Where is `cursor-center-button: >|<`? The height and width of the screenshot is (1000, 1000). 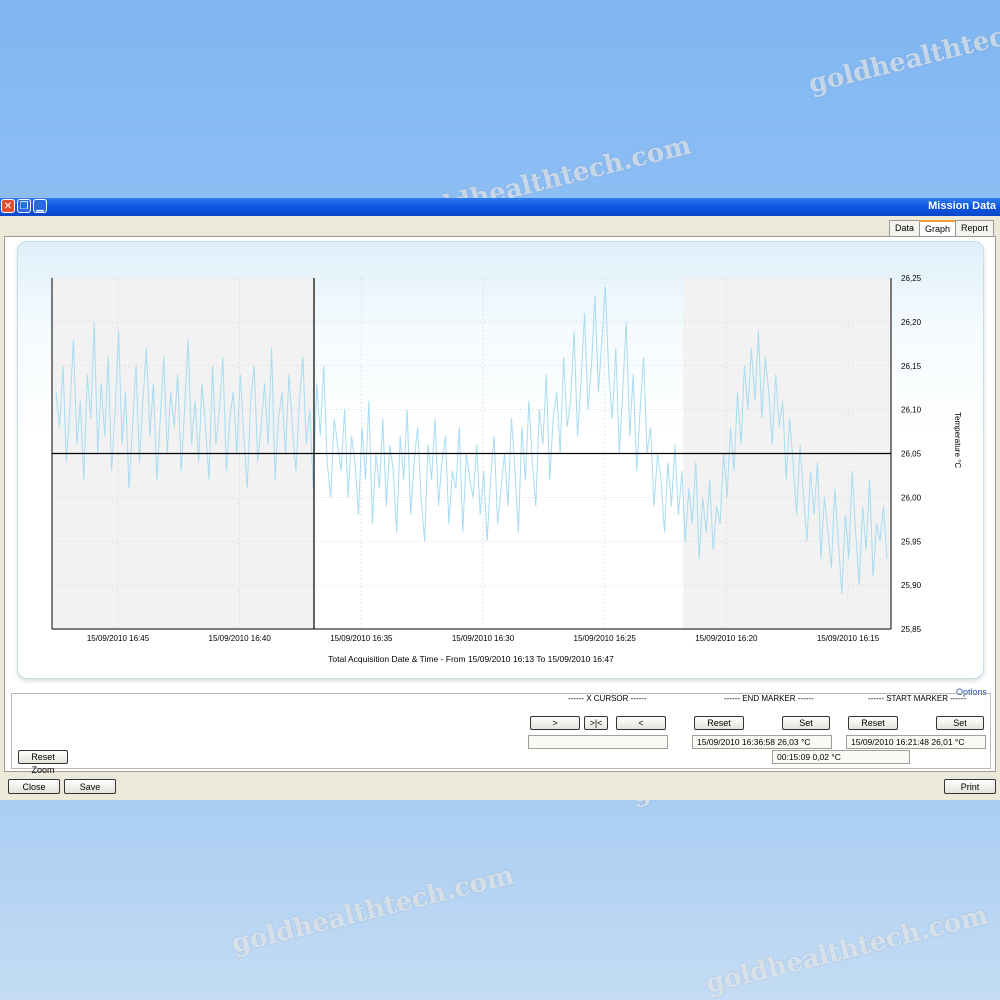
cursor-center-button: >|< is located at coordinates (596, 723).